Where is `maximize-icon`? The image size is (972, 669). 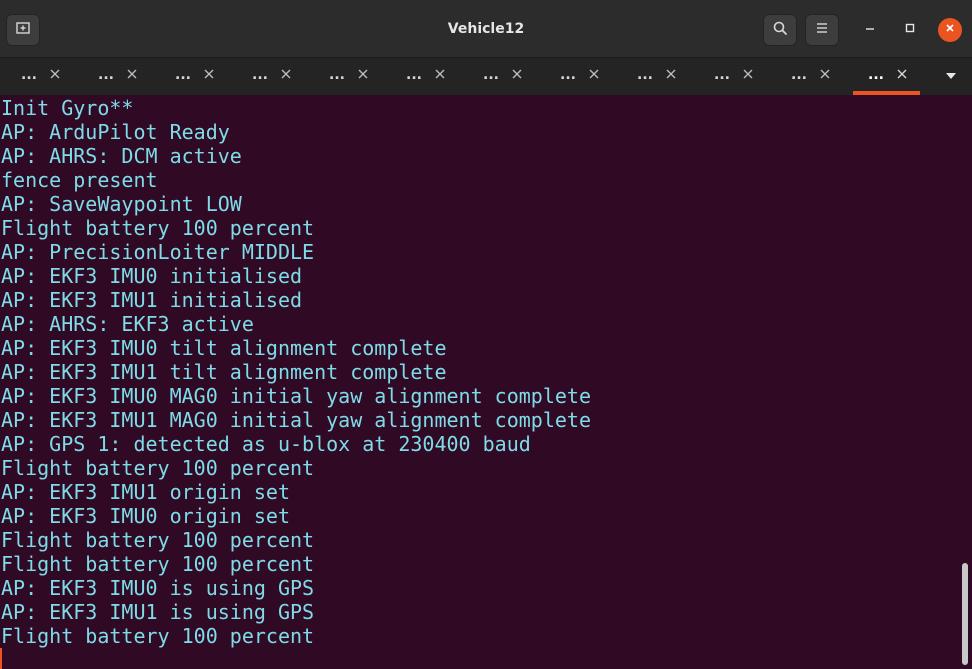
maximize-icon is located at coordinates (910, 30).